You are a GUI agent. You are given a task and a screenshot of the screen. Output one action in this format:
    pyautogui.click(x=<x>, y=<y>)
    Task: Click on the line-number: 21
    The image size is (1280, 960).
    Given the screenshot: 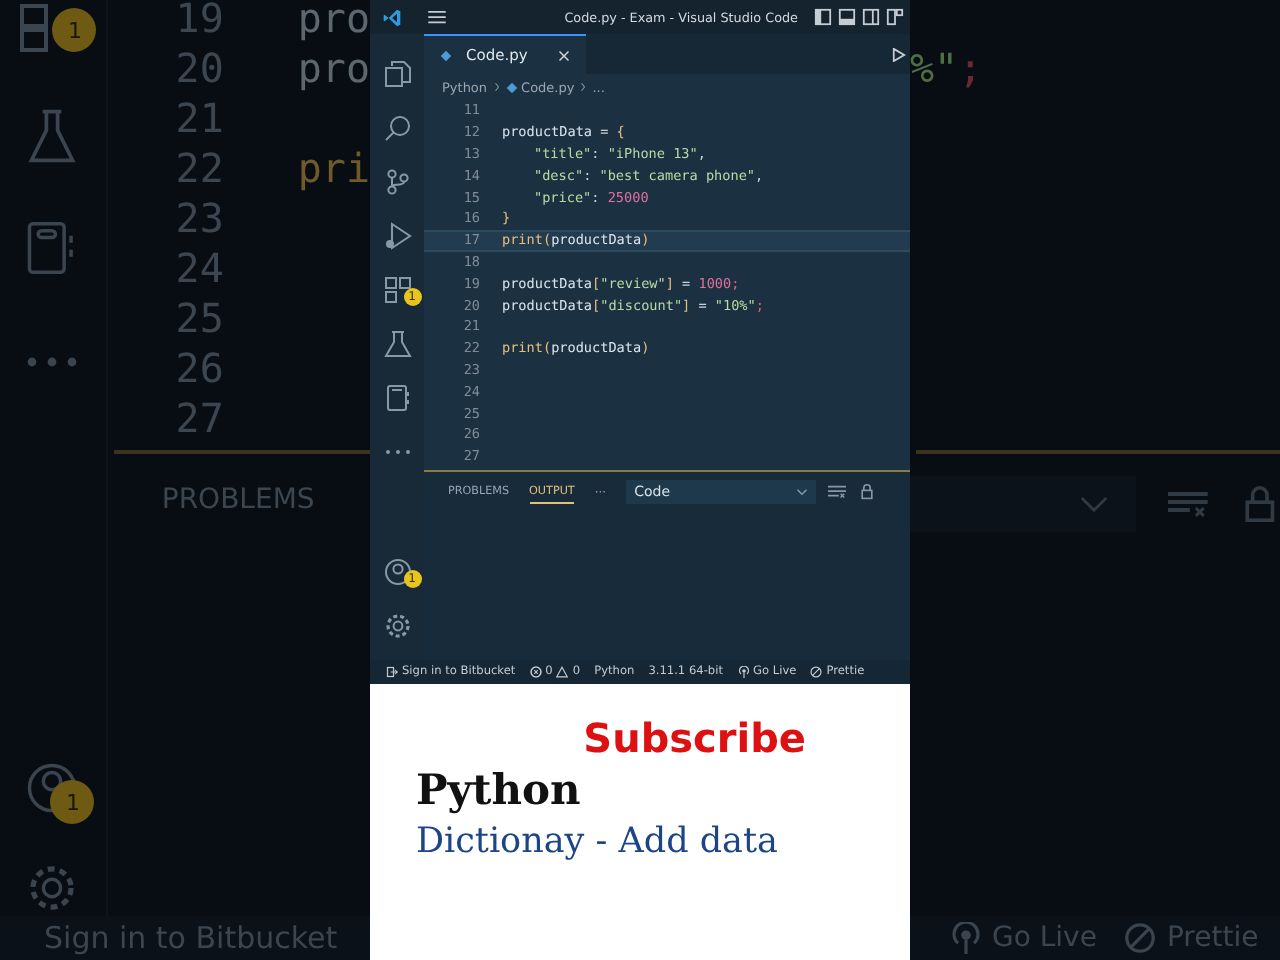 What is the action you would take?
    pyautogui.click(x=198, y=117)
    